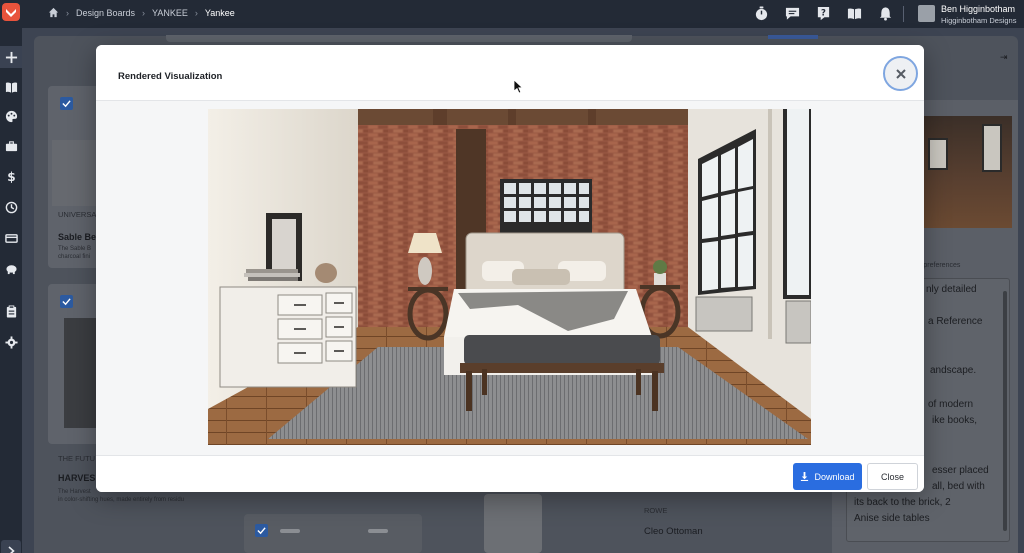 The width and height of the screenshot is (1024, 553). I want to click on add-icon, so click(11, 57).